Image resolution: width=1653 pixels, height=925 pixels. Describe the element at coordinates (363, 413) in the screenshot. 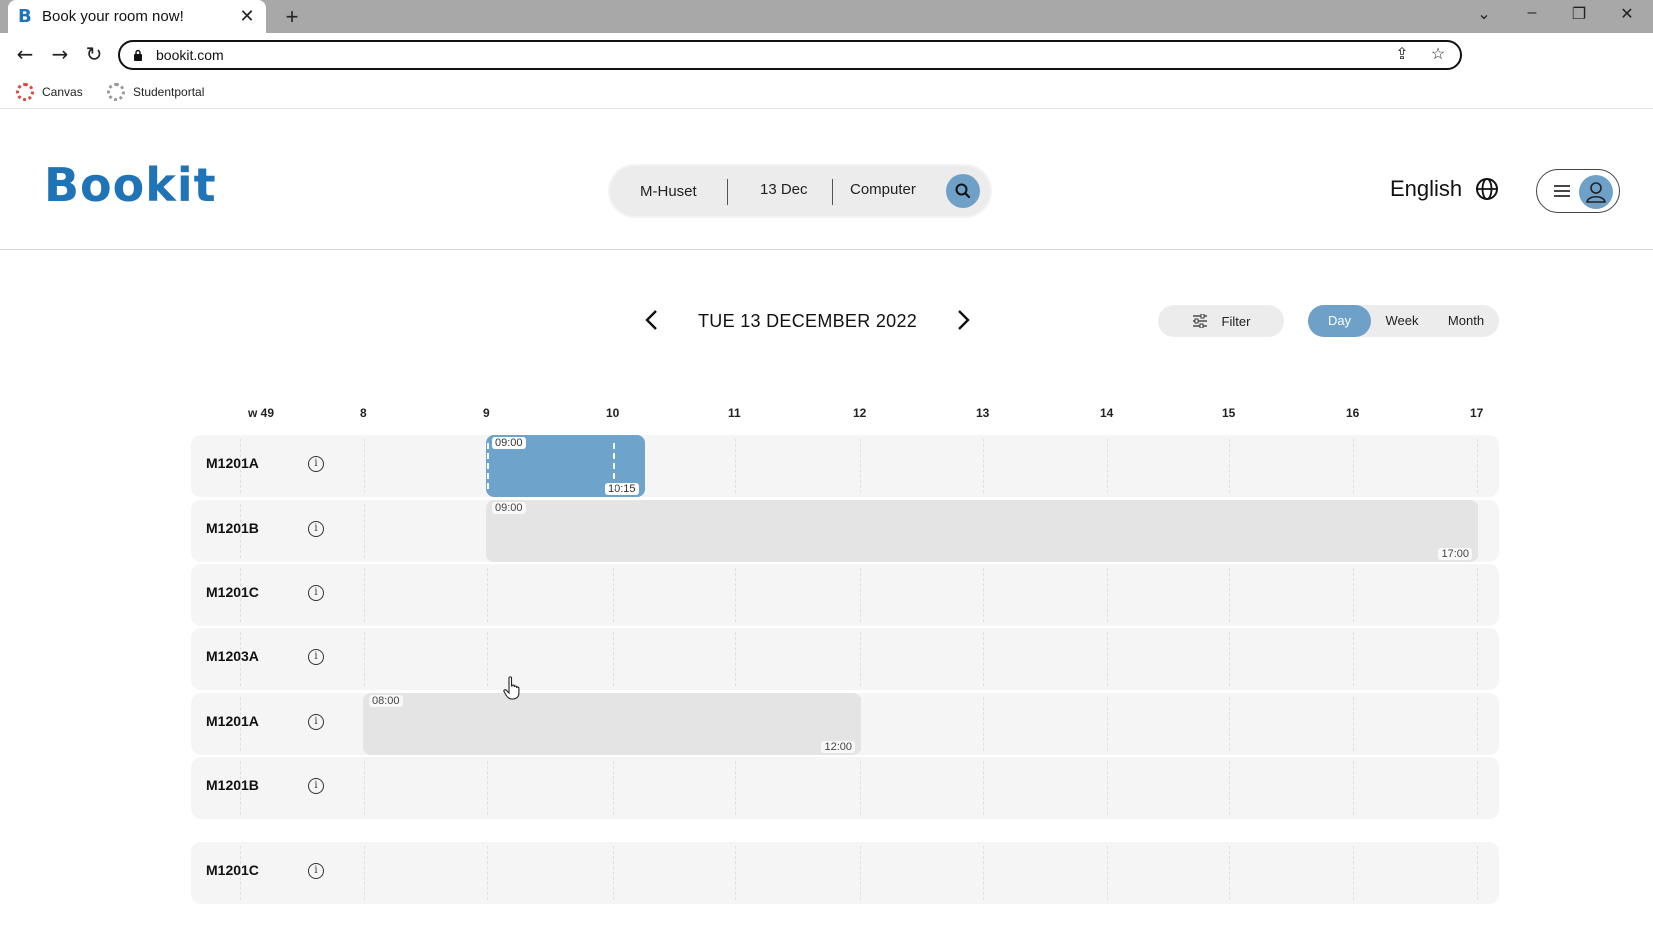

I see `hour-label-8: 8` at that location.